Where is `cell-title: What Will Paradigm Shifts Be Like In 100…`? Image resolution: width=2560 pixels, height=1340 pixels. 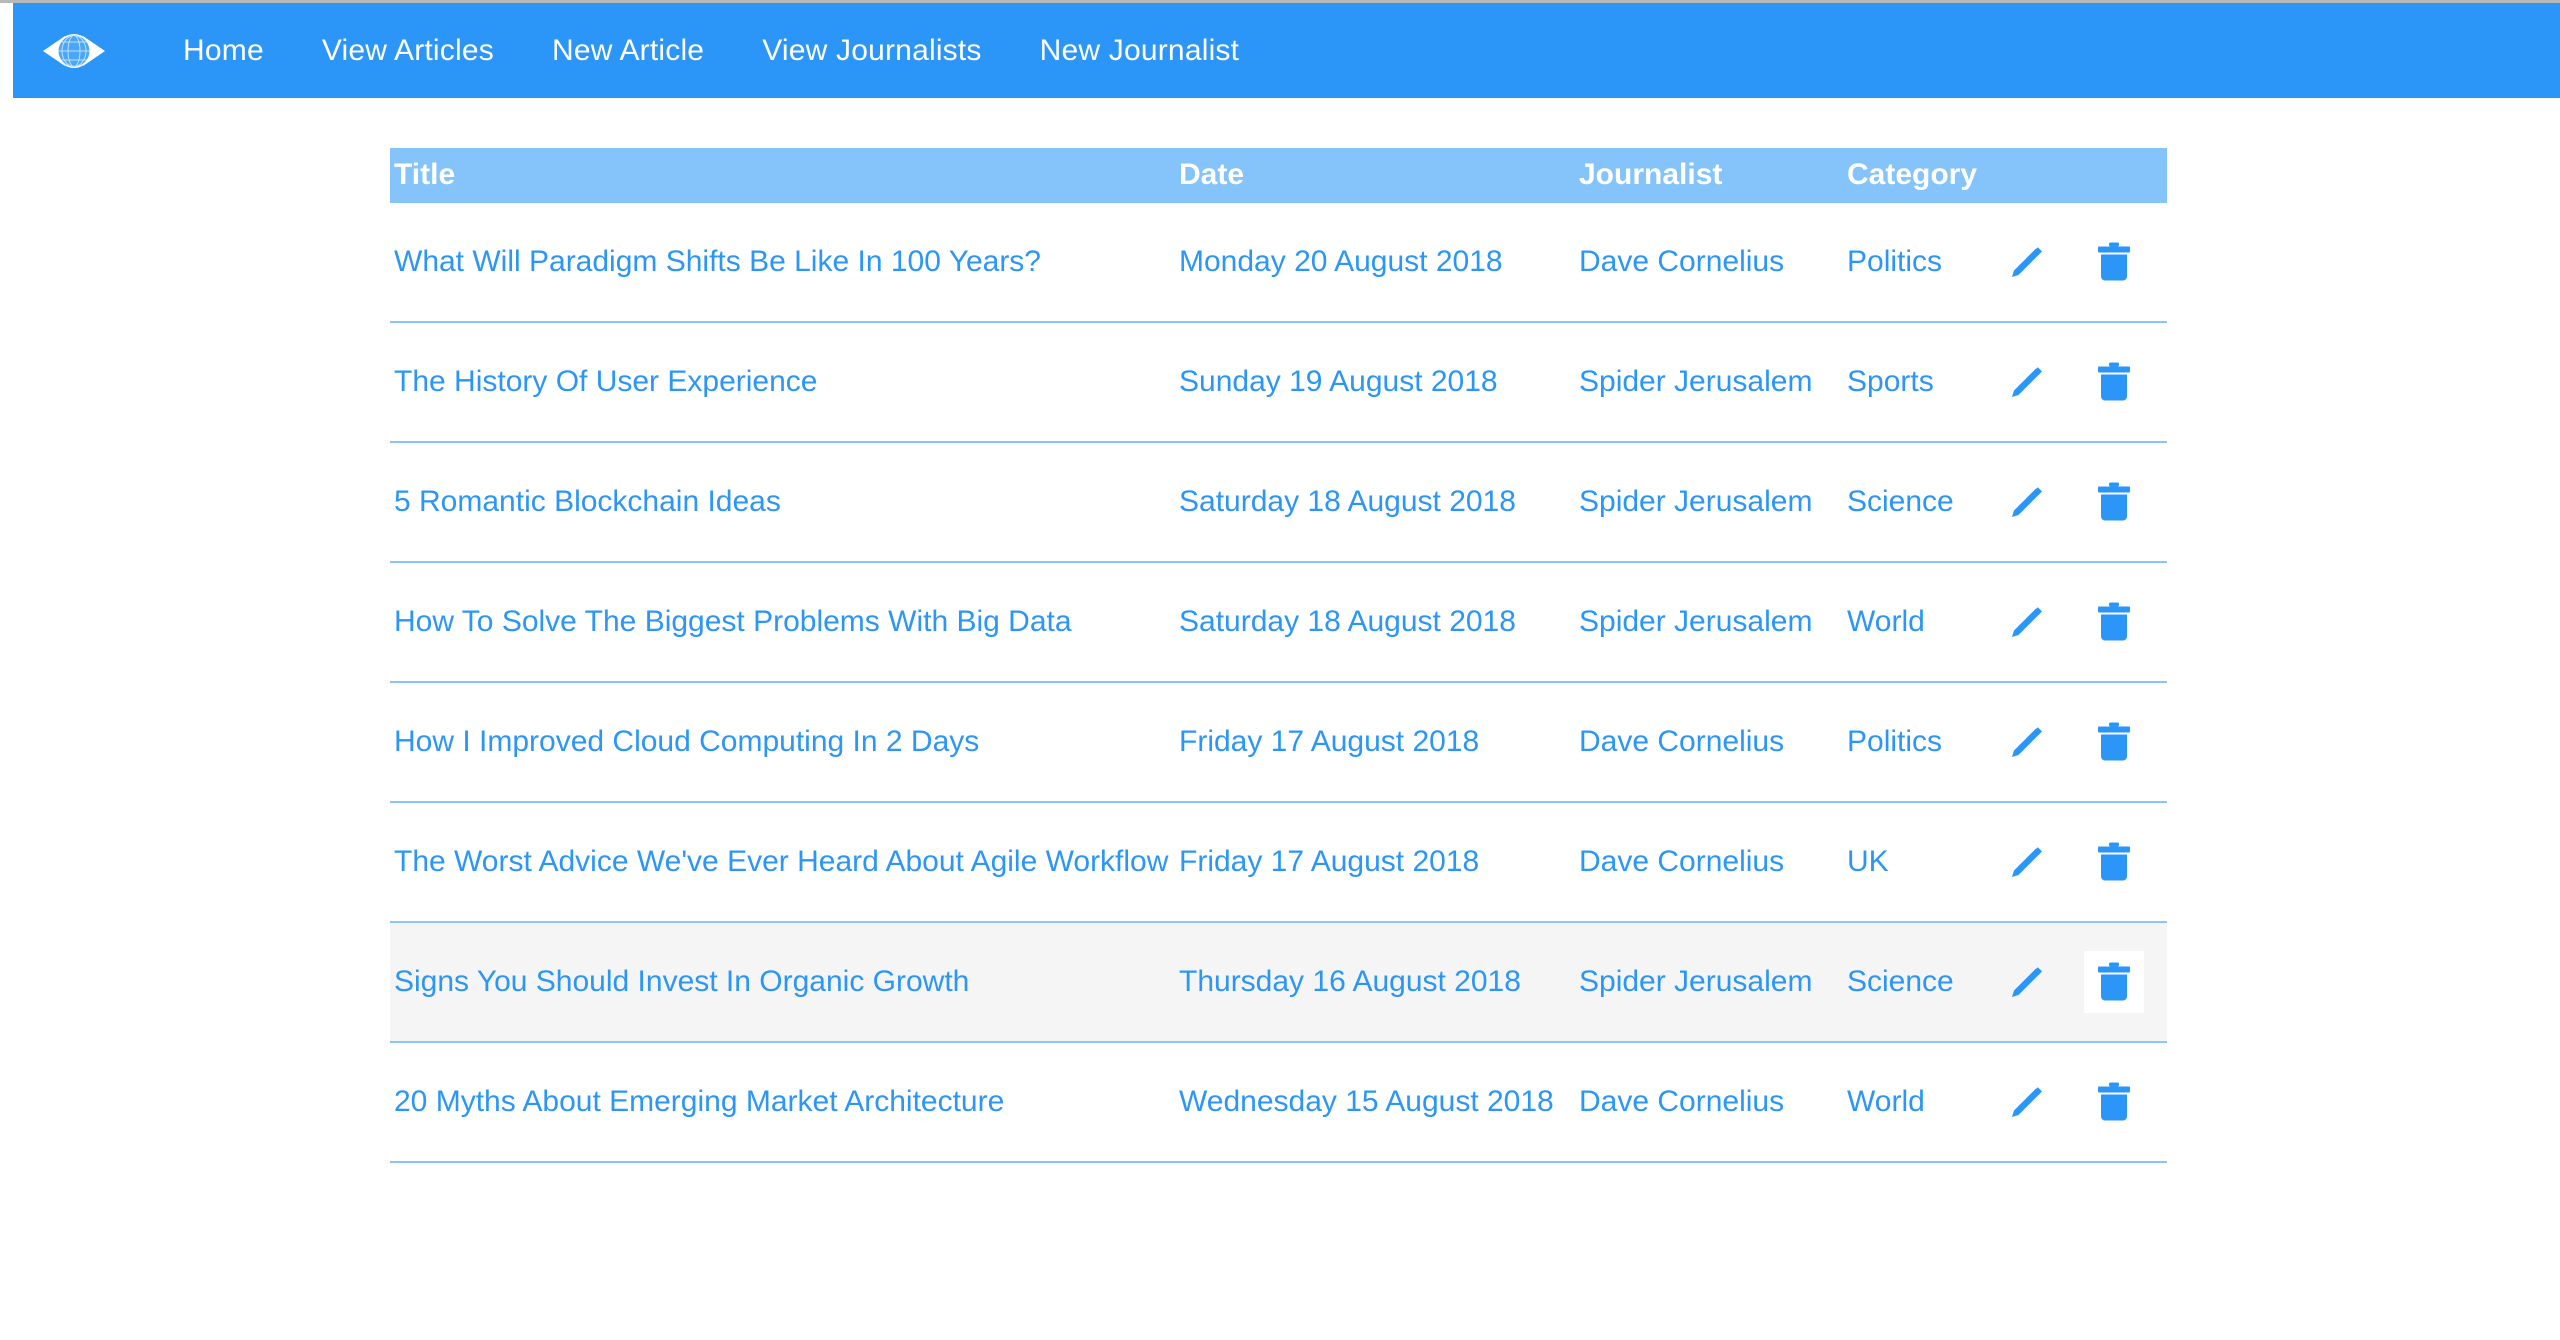 cell-title: What Will Paradigm Shifts Be Like In 100… is located at coordinates (782, 263).